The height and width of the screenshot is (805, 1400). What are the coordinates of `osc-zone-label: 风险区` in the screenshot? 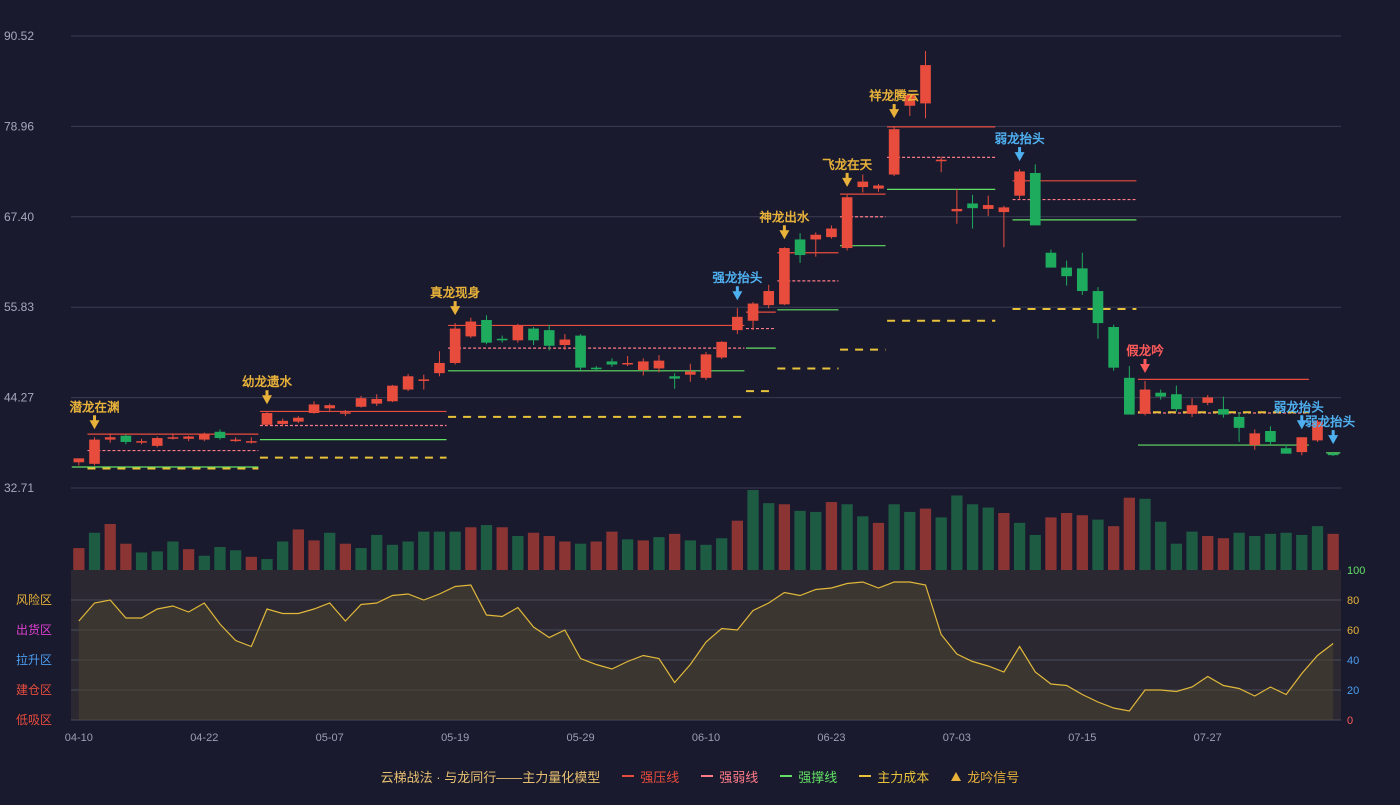 It's located at (34, 599).